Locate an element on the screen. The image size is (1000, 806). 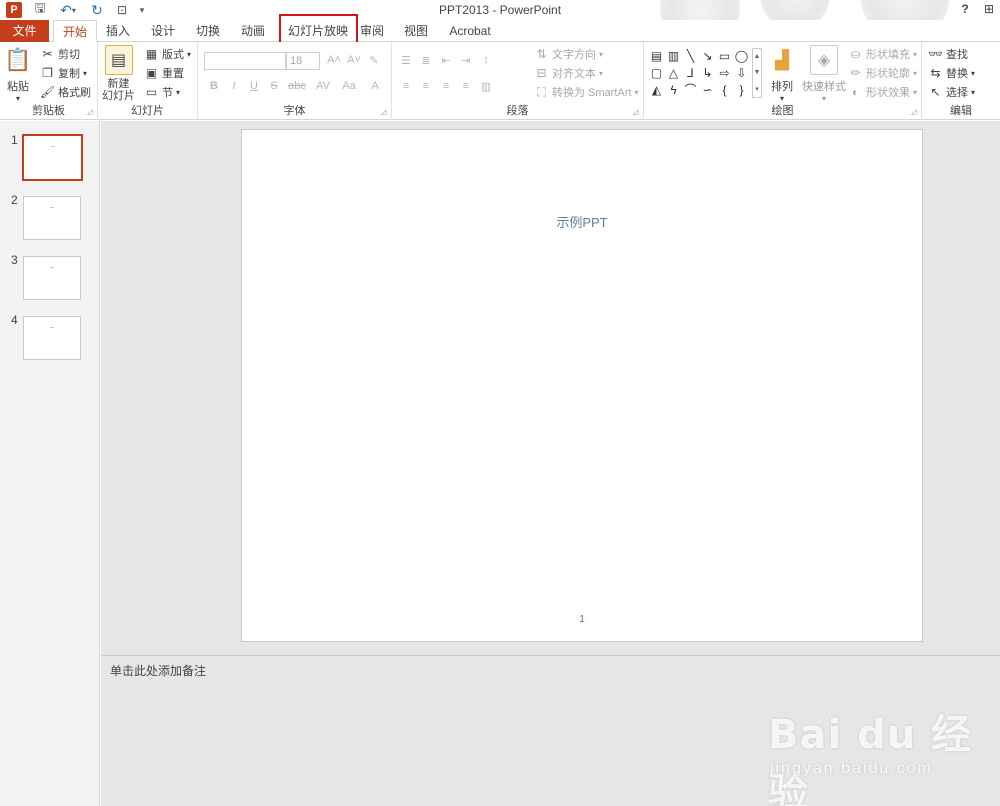
new-slide-button: ▤ 新建 幻灯片 is located at coordinates (118, 73).